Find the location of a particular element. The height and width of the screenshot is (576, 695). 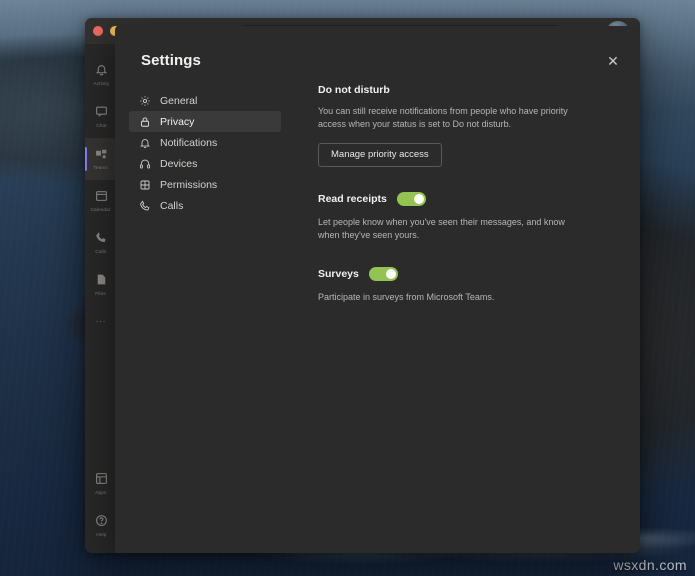

grid-icon is located at coordinates (144, 184).